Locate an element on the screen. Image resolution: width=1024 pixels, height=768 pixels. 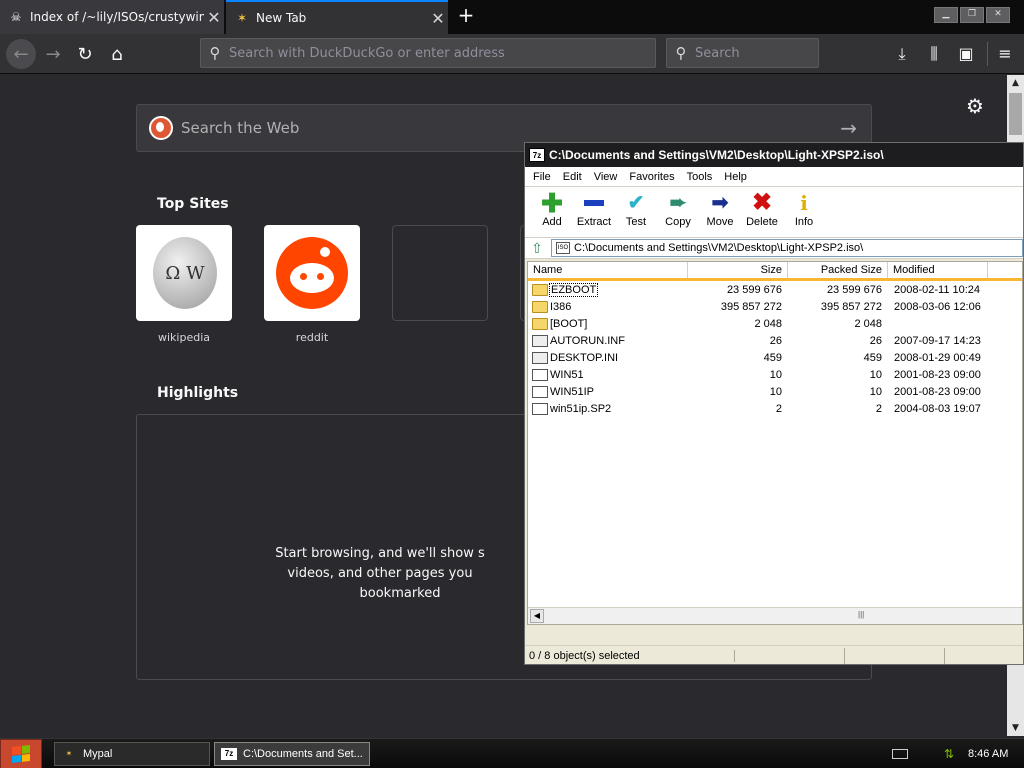
top-site-reddit is located at coordinates (312, 273).